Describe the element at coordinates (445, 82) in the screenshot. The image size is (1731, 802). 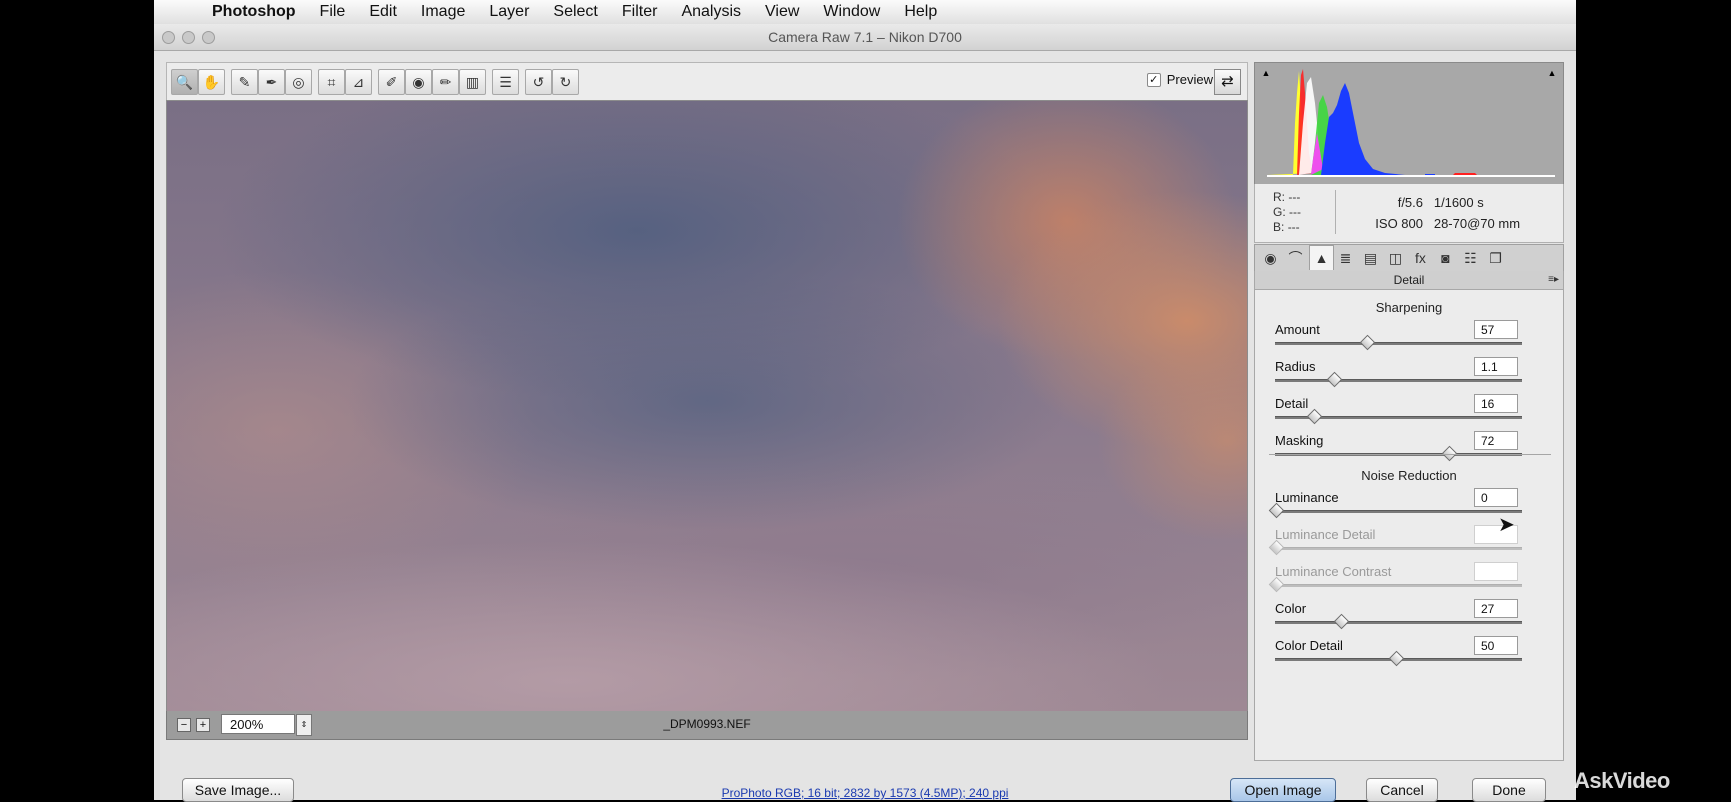
I see `adjustment-brush-tool-button: ✏` at that location.